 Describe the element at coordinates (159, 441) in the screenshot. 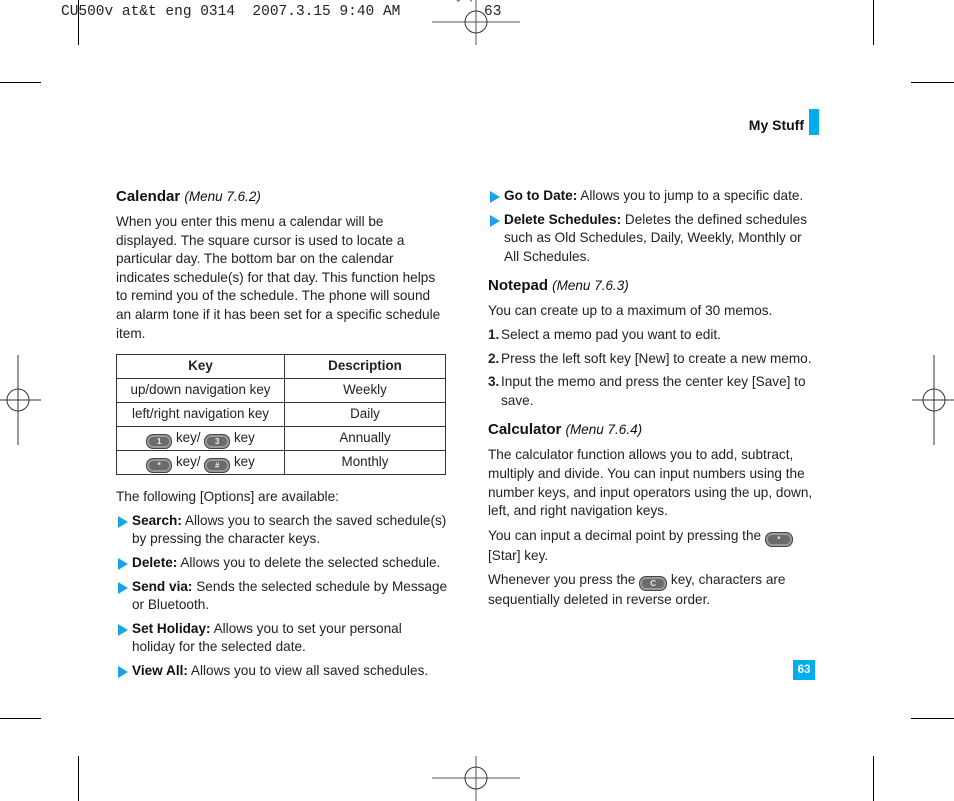

I see `key-1-icon: 1` at that location.